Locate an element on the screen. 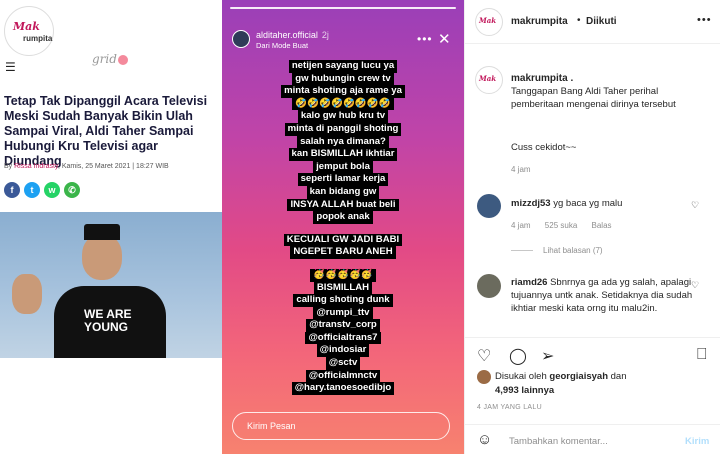 The image size is (720, 454). replies-dash is located at coordinates (522, 251).